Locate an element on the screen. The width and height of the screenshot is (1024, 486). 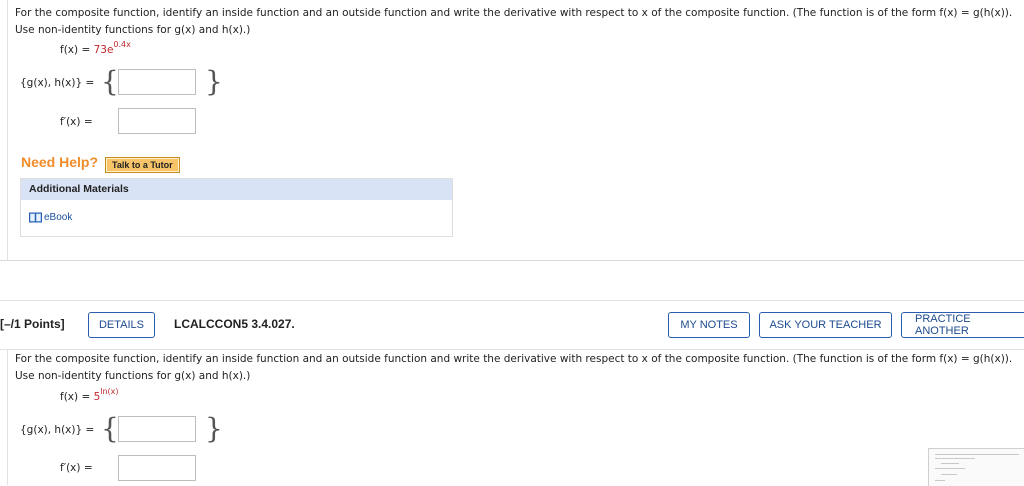
my-notes-button: MY NOTES is located at coordinates (709, 325).